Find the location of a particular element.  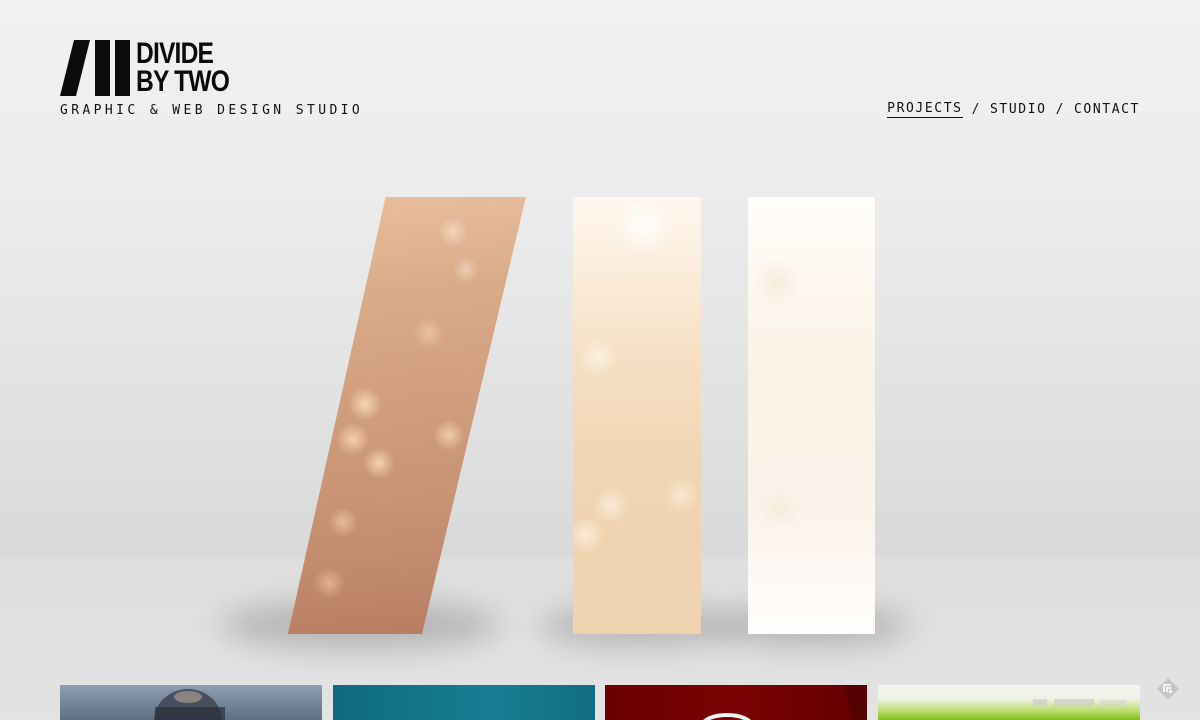

logo-wordmark-line2: BY TWO is located at coordinates (183, 81).